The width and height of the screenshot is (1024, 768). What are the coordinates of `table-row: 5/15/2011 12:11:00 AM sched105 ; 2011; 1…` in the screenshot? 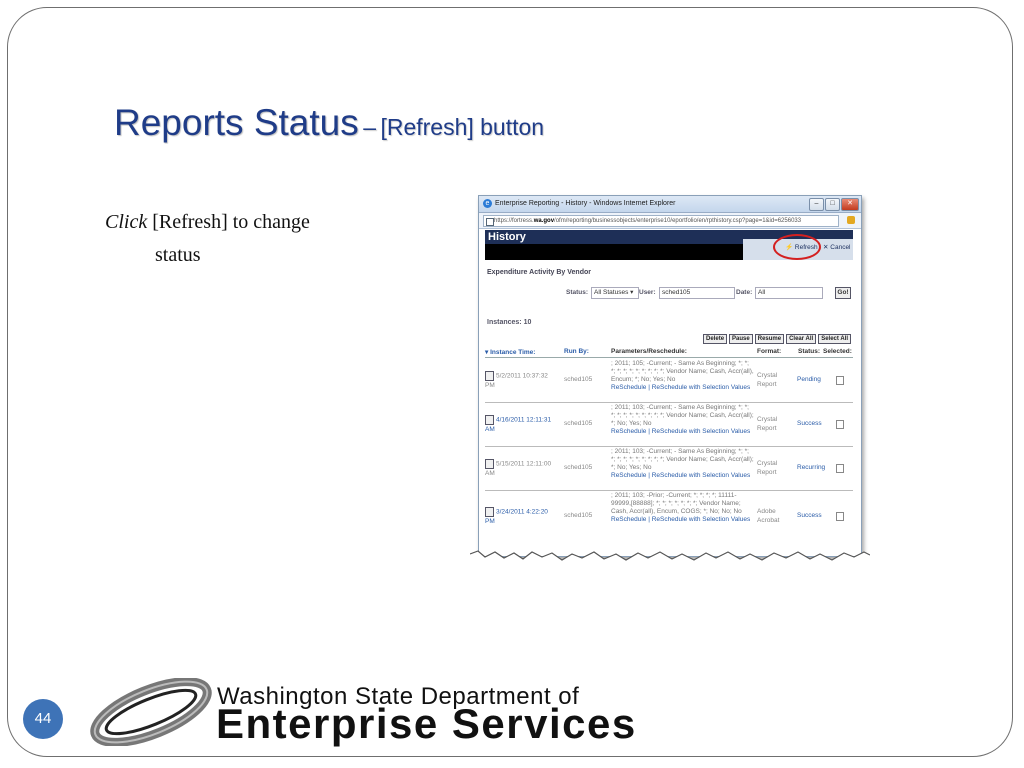 It's located at (669, 469).